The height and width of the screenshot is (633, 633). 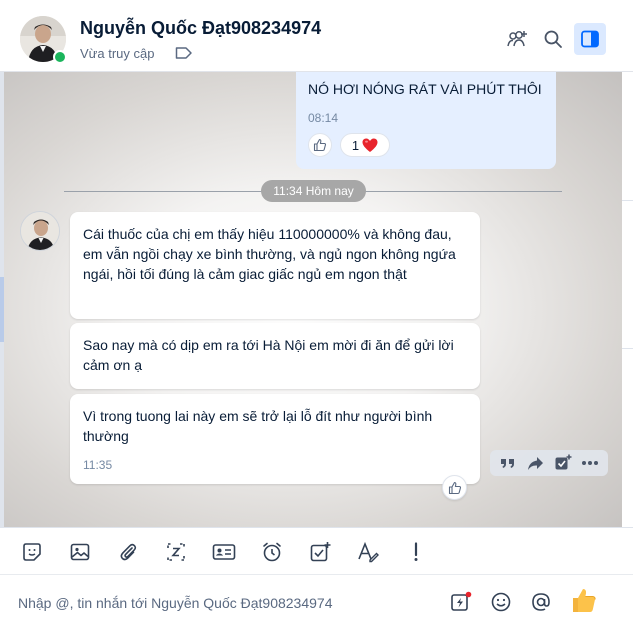 I want to click on more-icon, so click(x=590, y=463).